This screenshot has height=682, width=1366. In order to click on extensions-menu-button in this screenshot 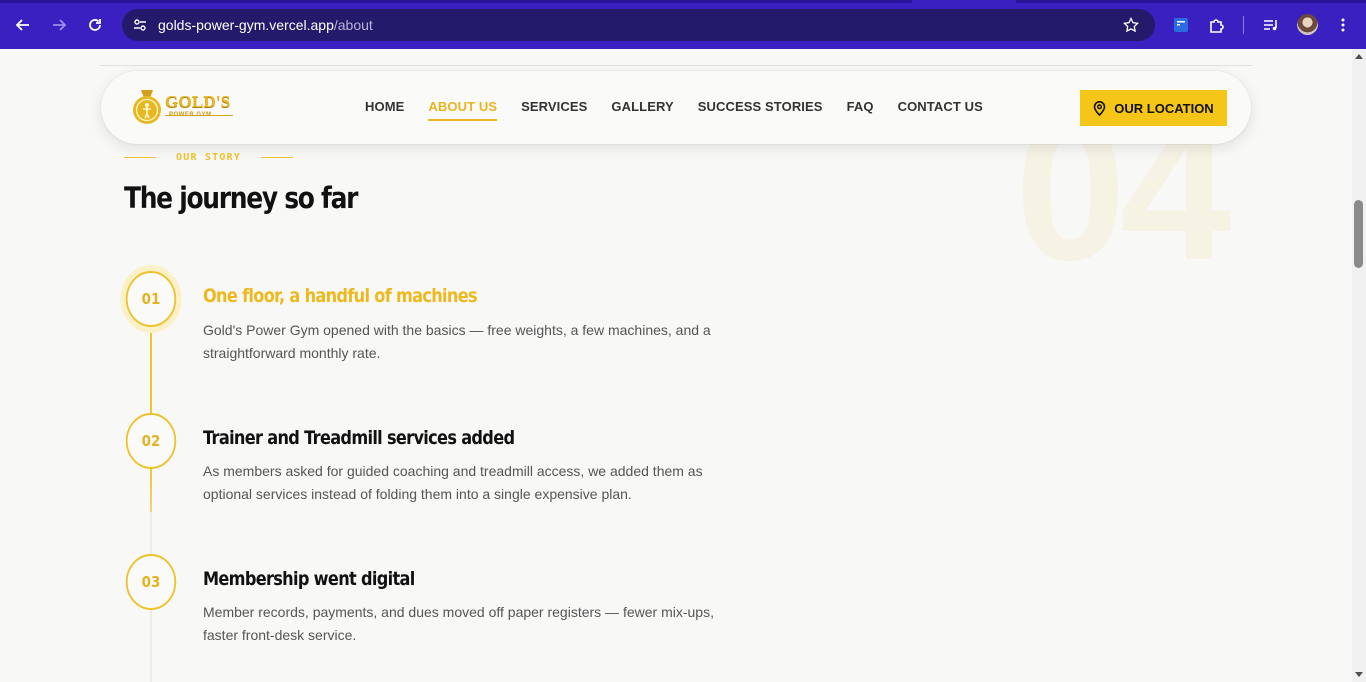, I will do `click(1217, 25)`.